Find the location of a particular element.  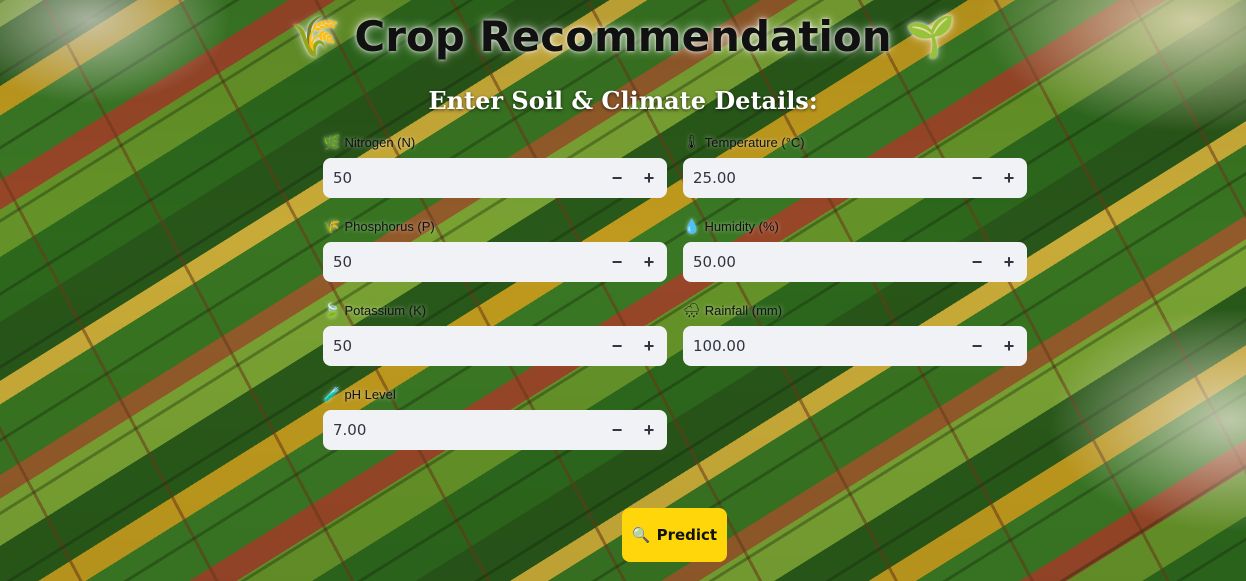

predict-button: 🔍 Predict is located at coordinates (674, 535).